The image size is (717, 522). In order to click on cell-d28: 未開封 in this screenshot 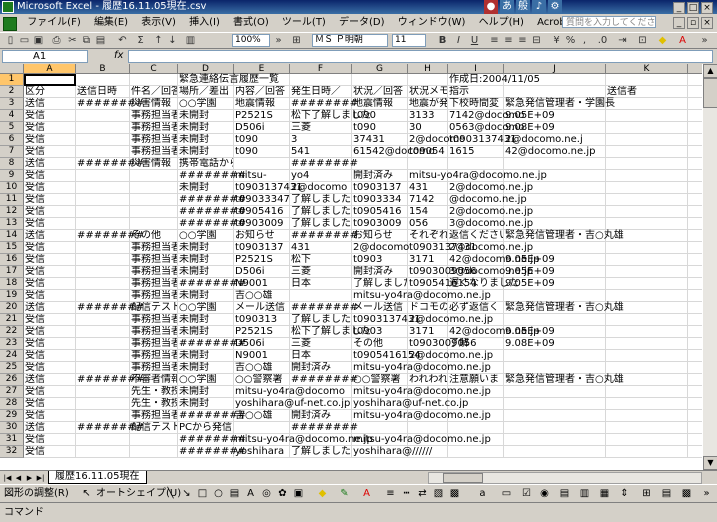, I will do `click(206, 404)`.